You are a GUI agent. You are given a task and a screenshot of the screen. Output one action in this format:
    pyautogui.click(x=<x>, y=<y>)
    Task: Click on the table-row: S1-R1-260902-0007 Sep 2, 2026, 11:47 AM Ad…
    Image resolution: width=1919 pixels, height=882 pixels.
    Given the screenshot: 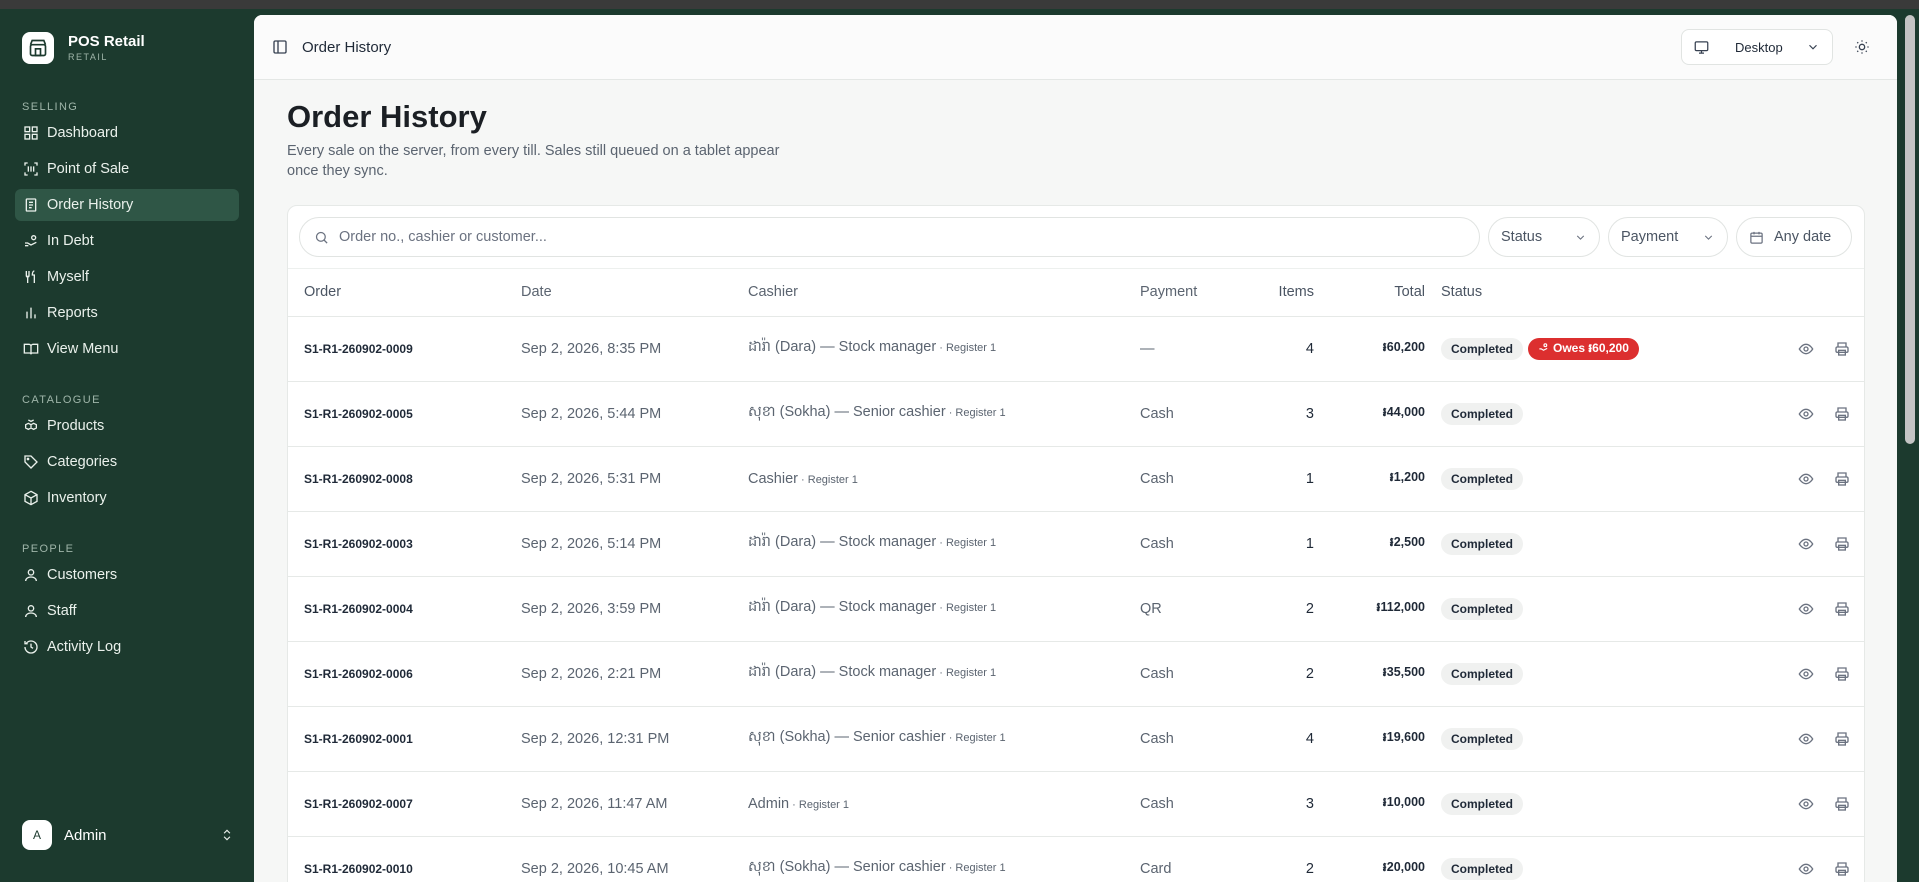 What is the action you would take?
    pyautogui.click(x=1076, y=804)
    